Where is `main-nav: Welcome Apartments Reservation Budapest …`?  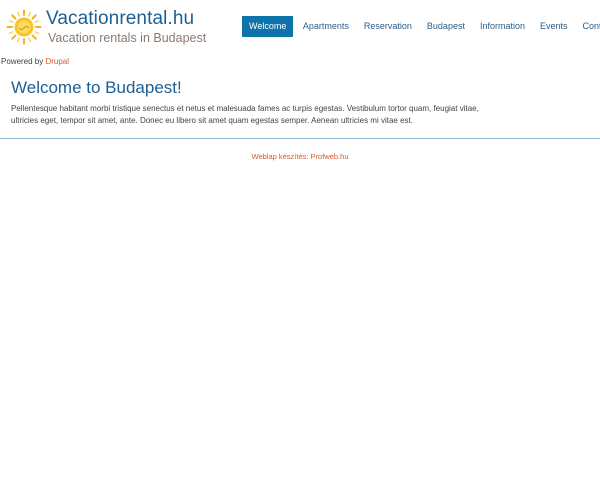
main-nav: Welcome Apartments Reservation Budapest … is located at coordinates (421, 26).